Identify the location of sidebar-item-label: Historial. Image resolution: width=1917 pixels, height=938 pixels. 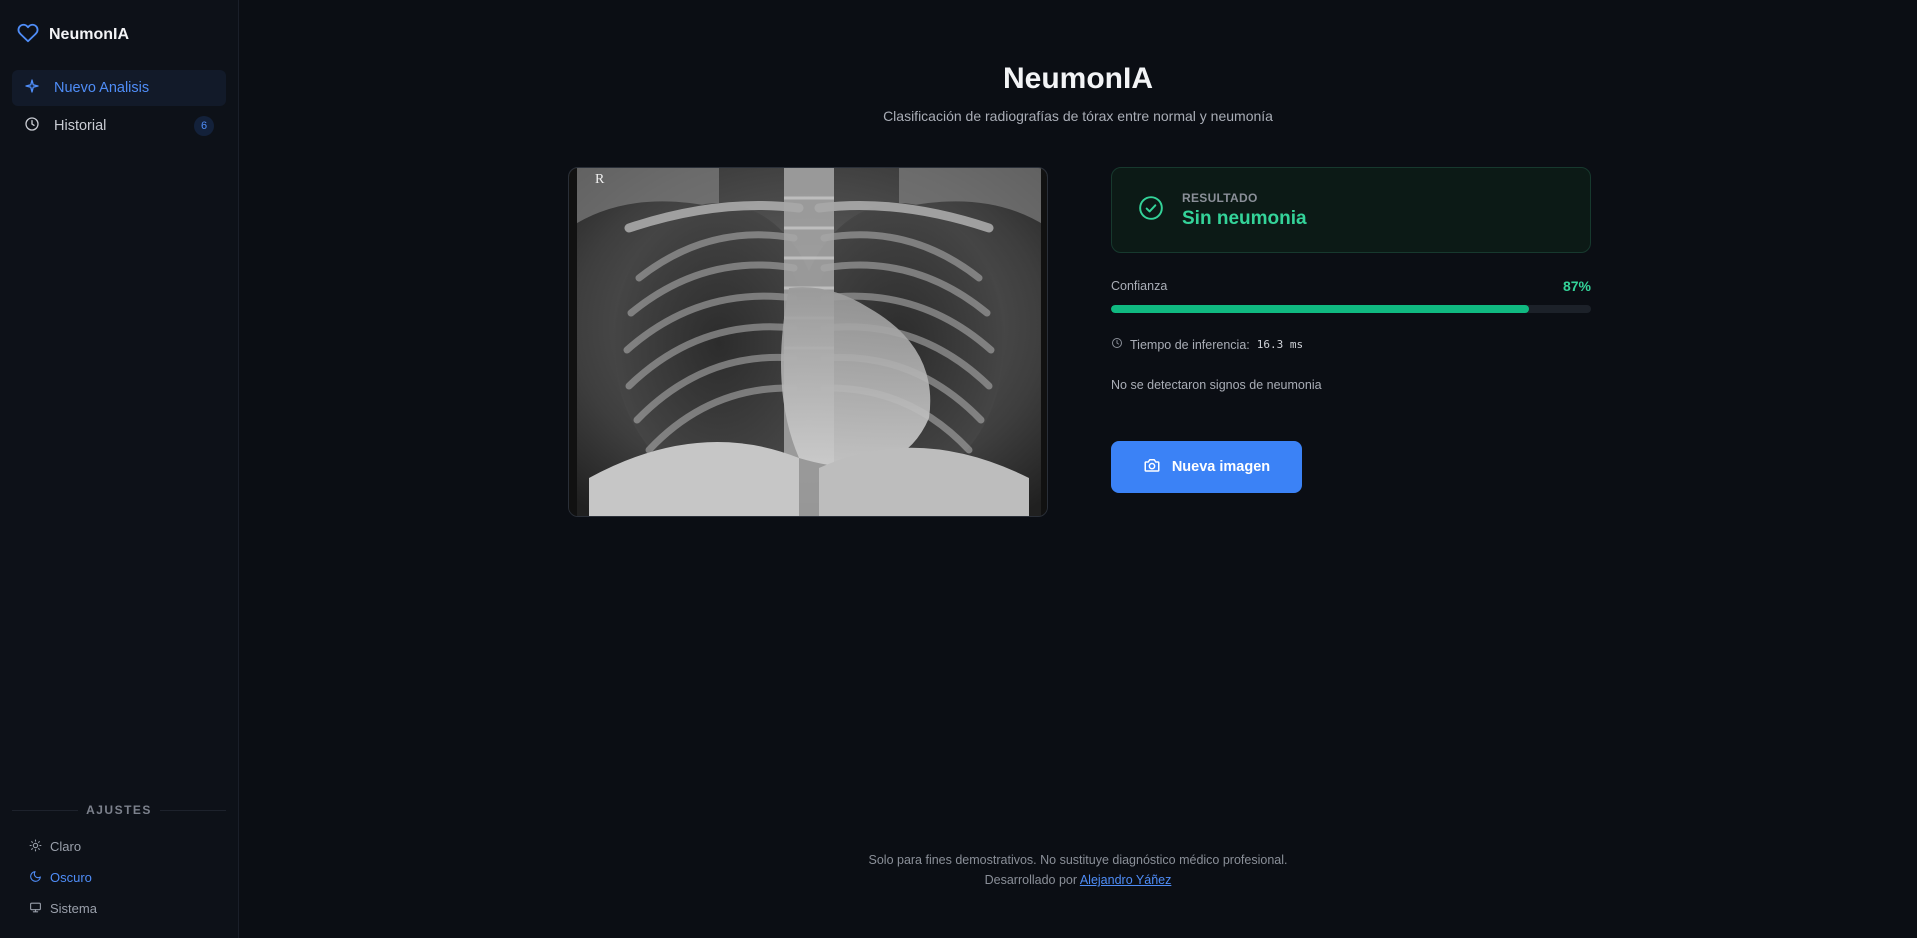
(80, 126).